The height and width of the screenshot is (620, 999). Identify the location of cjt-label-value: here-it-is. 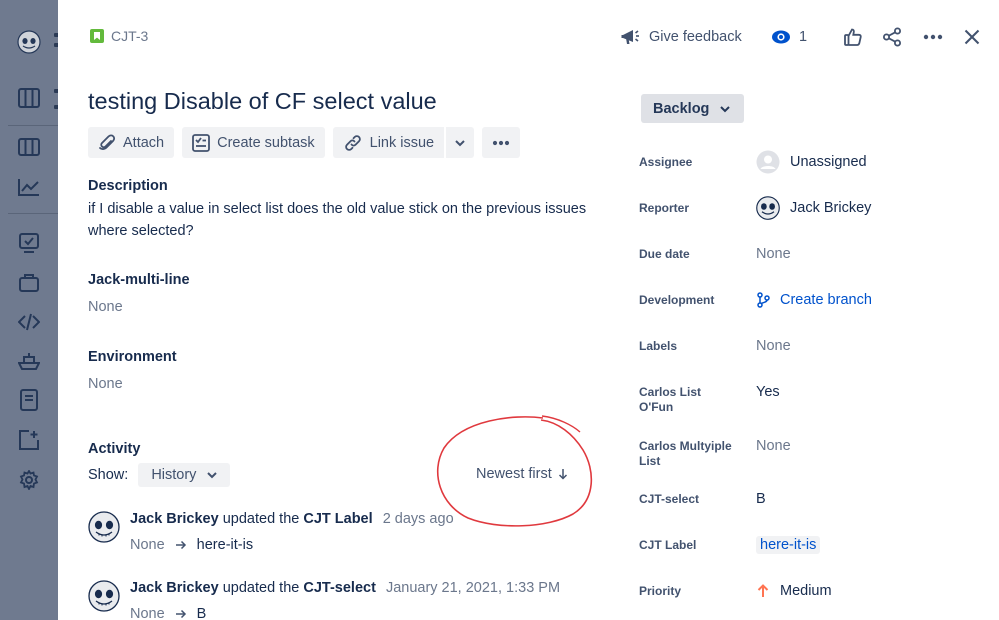
(788, 545).